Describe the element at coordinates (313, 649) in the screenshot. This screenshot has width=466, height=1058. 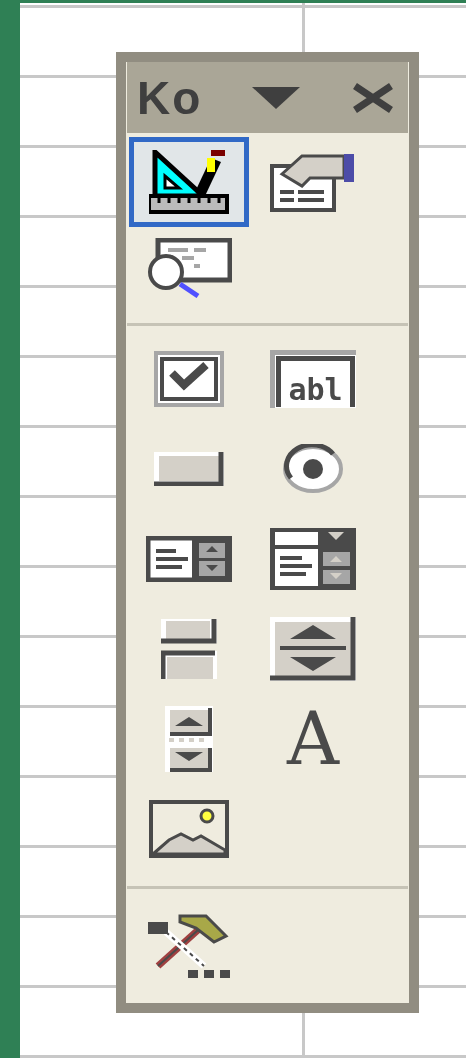
I see `up-down-arrows-icon` at that location.